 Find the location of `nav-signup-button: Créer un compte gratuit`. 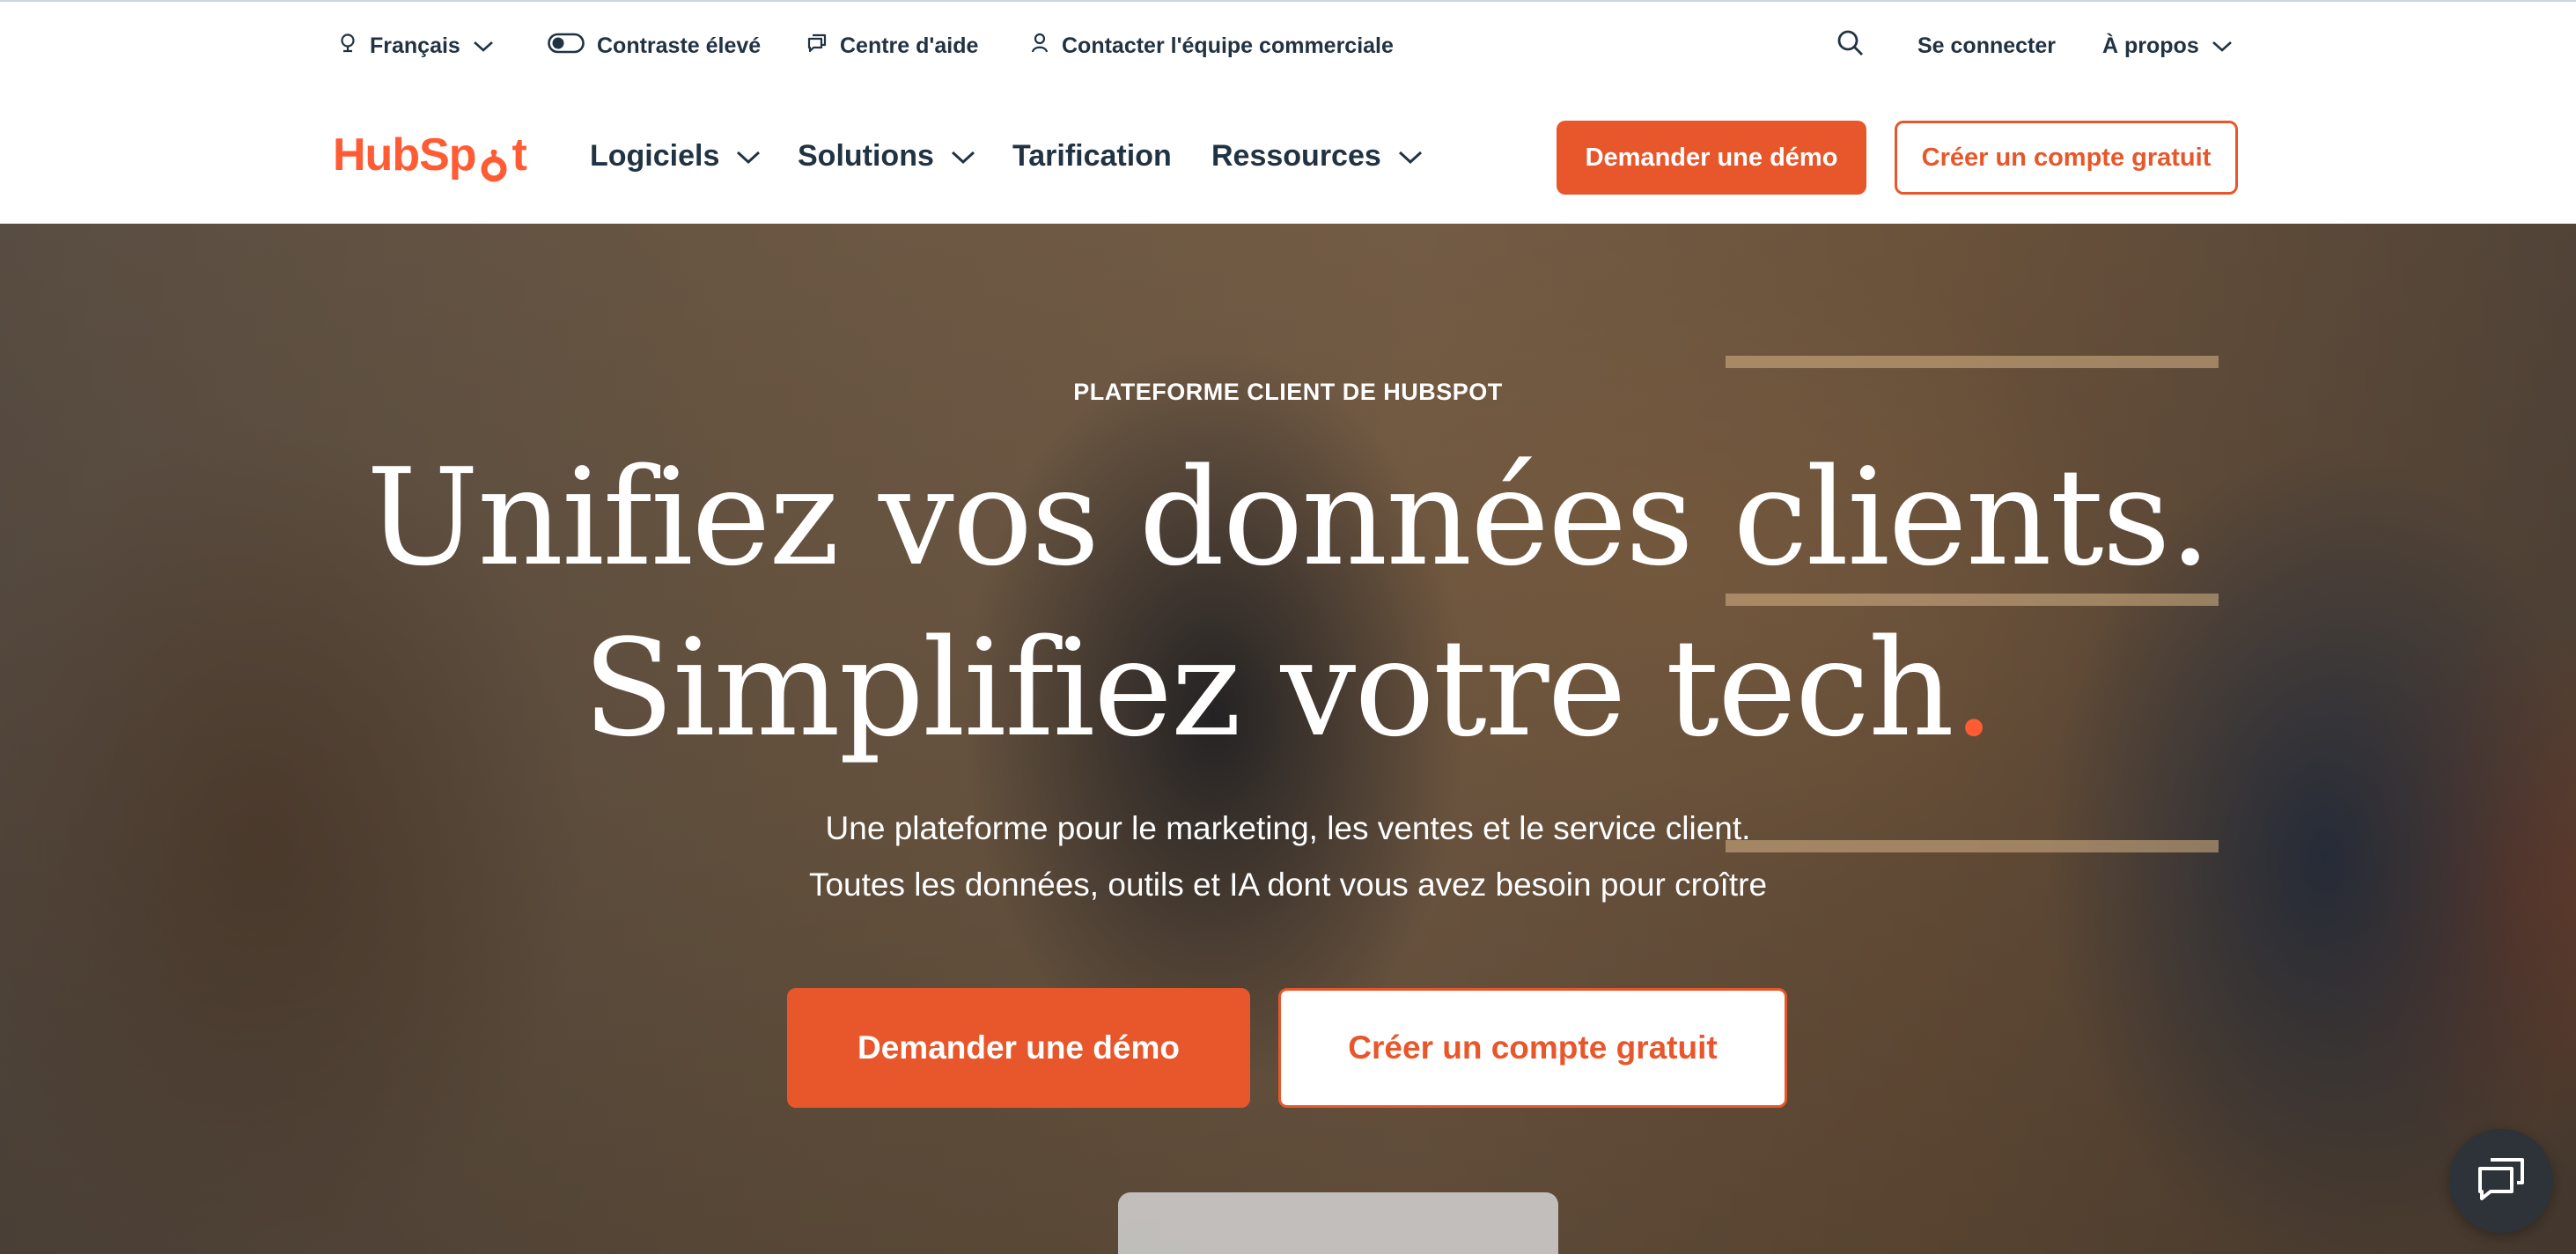

nav-signup-button: Créer un compte gratuit is located at coordinates (2066, 158).